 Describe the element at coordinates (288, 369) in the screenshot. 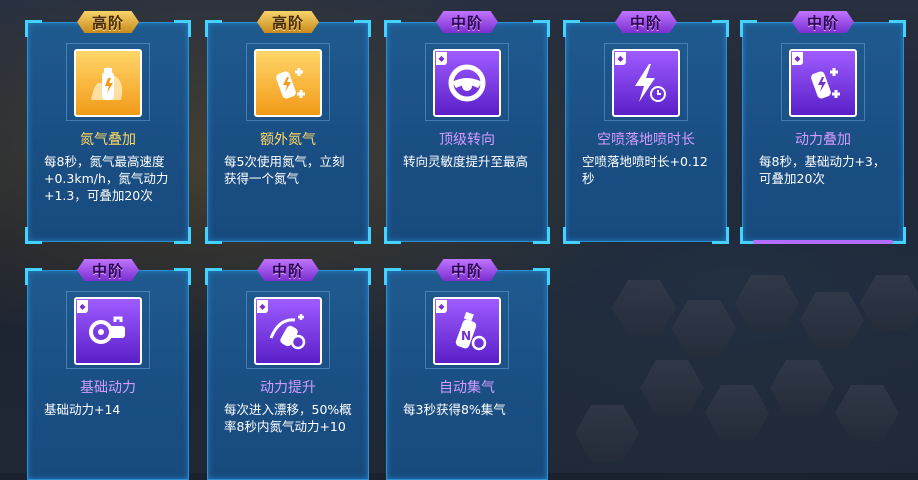

I see `skill-card-power-boost: 中阶 ◆ 动力提升 每次进入漂移，50%概率8秒内氮气动力+10` at that location.